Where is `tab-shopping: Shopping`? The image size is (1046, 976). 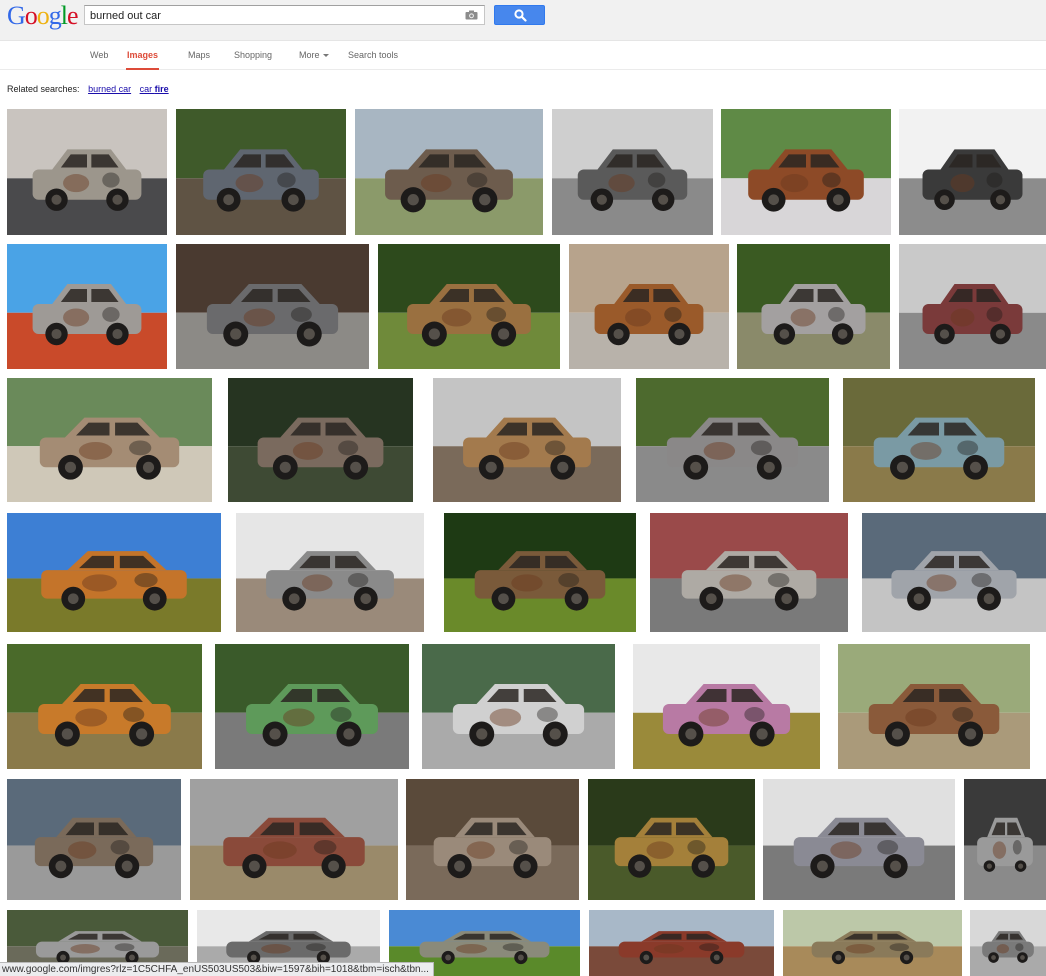 tab-shopping: Shopping is located at coordinates (253, 55).